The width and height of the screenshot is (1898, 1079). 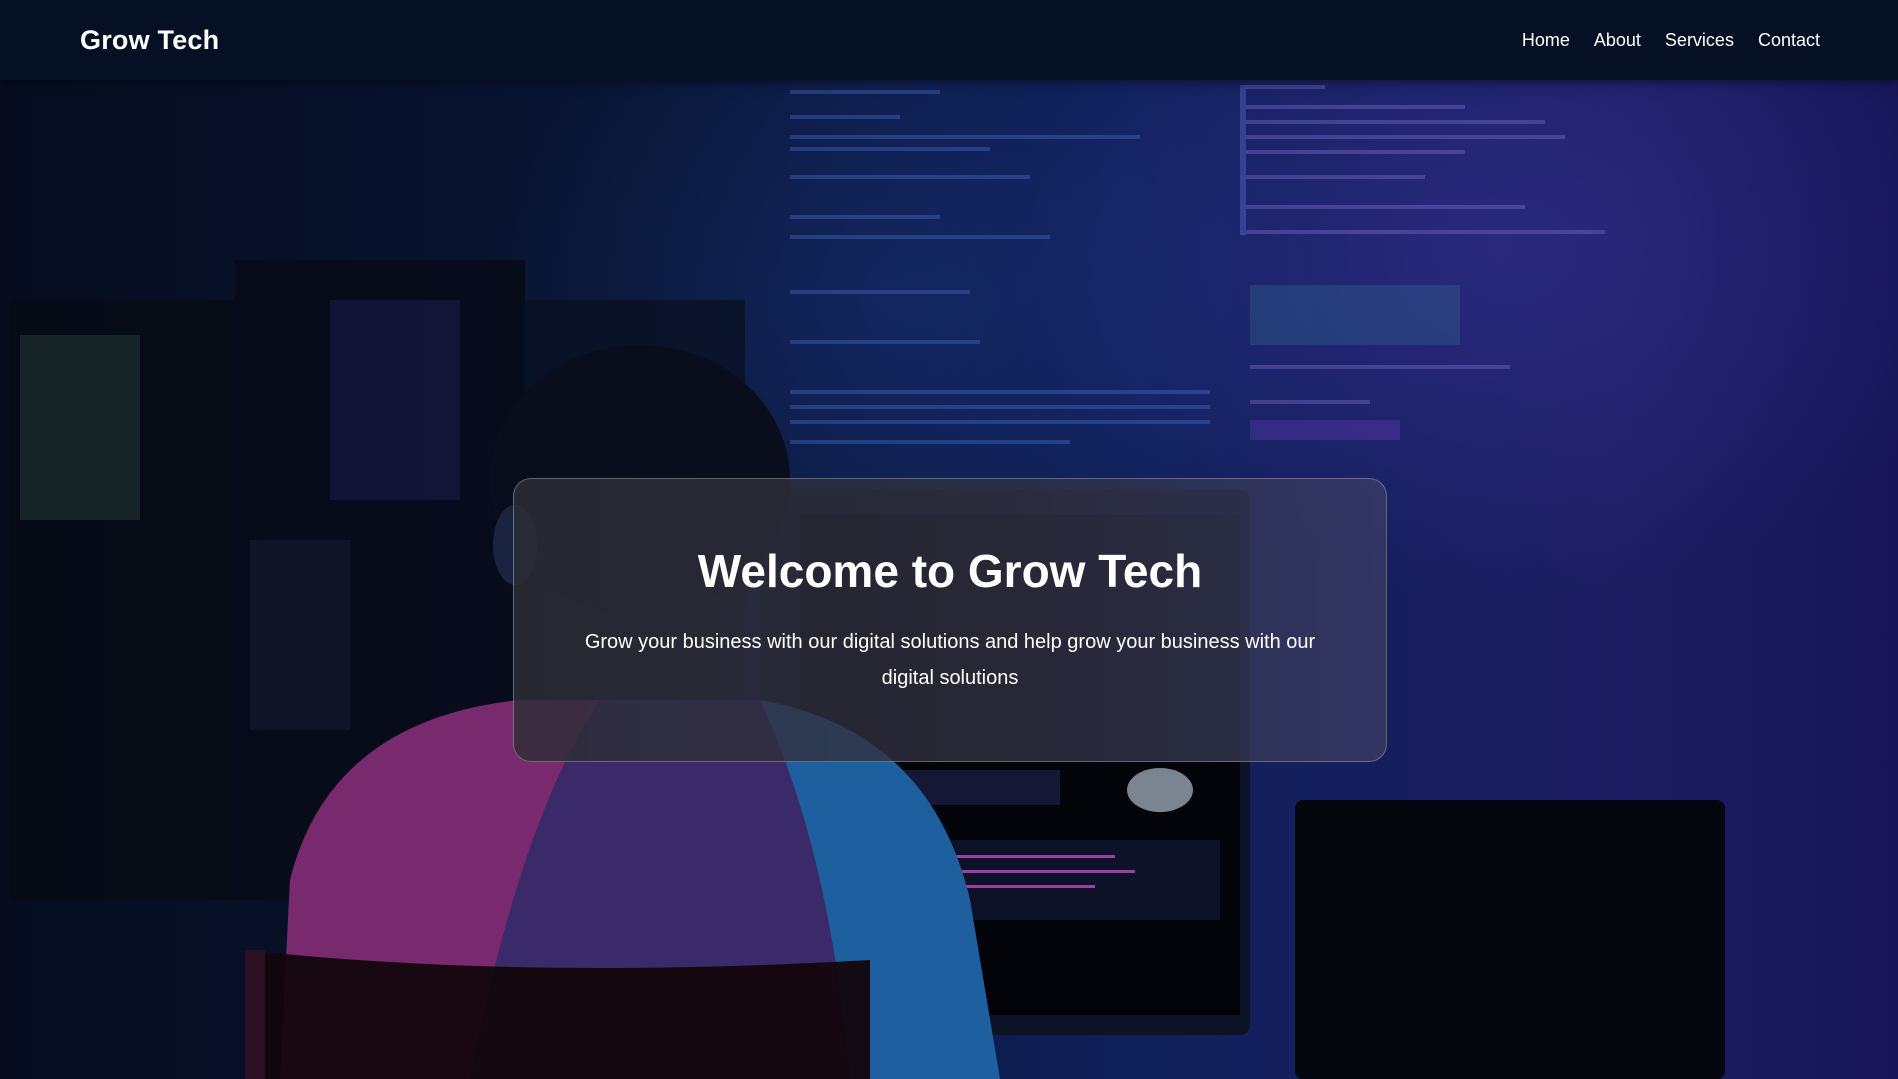 What do you see at coordinates (1789, 40) in the screenshot?
I see `nav-link-contact: Contact` at bounding box center [1789, 40].